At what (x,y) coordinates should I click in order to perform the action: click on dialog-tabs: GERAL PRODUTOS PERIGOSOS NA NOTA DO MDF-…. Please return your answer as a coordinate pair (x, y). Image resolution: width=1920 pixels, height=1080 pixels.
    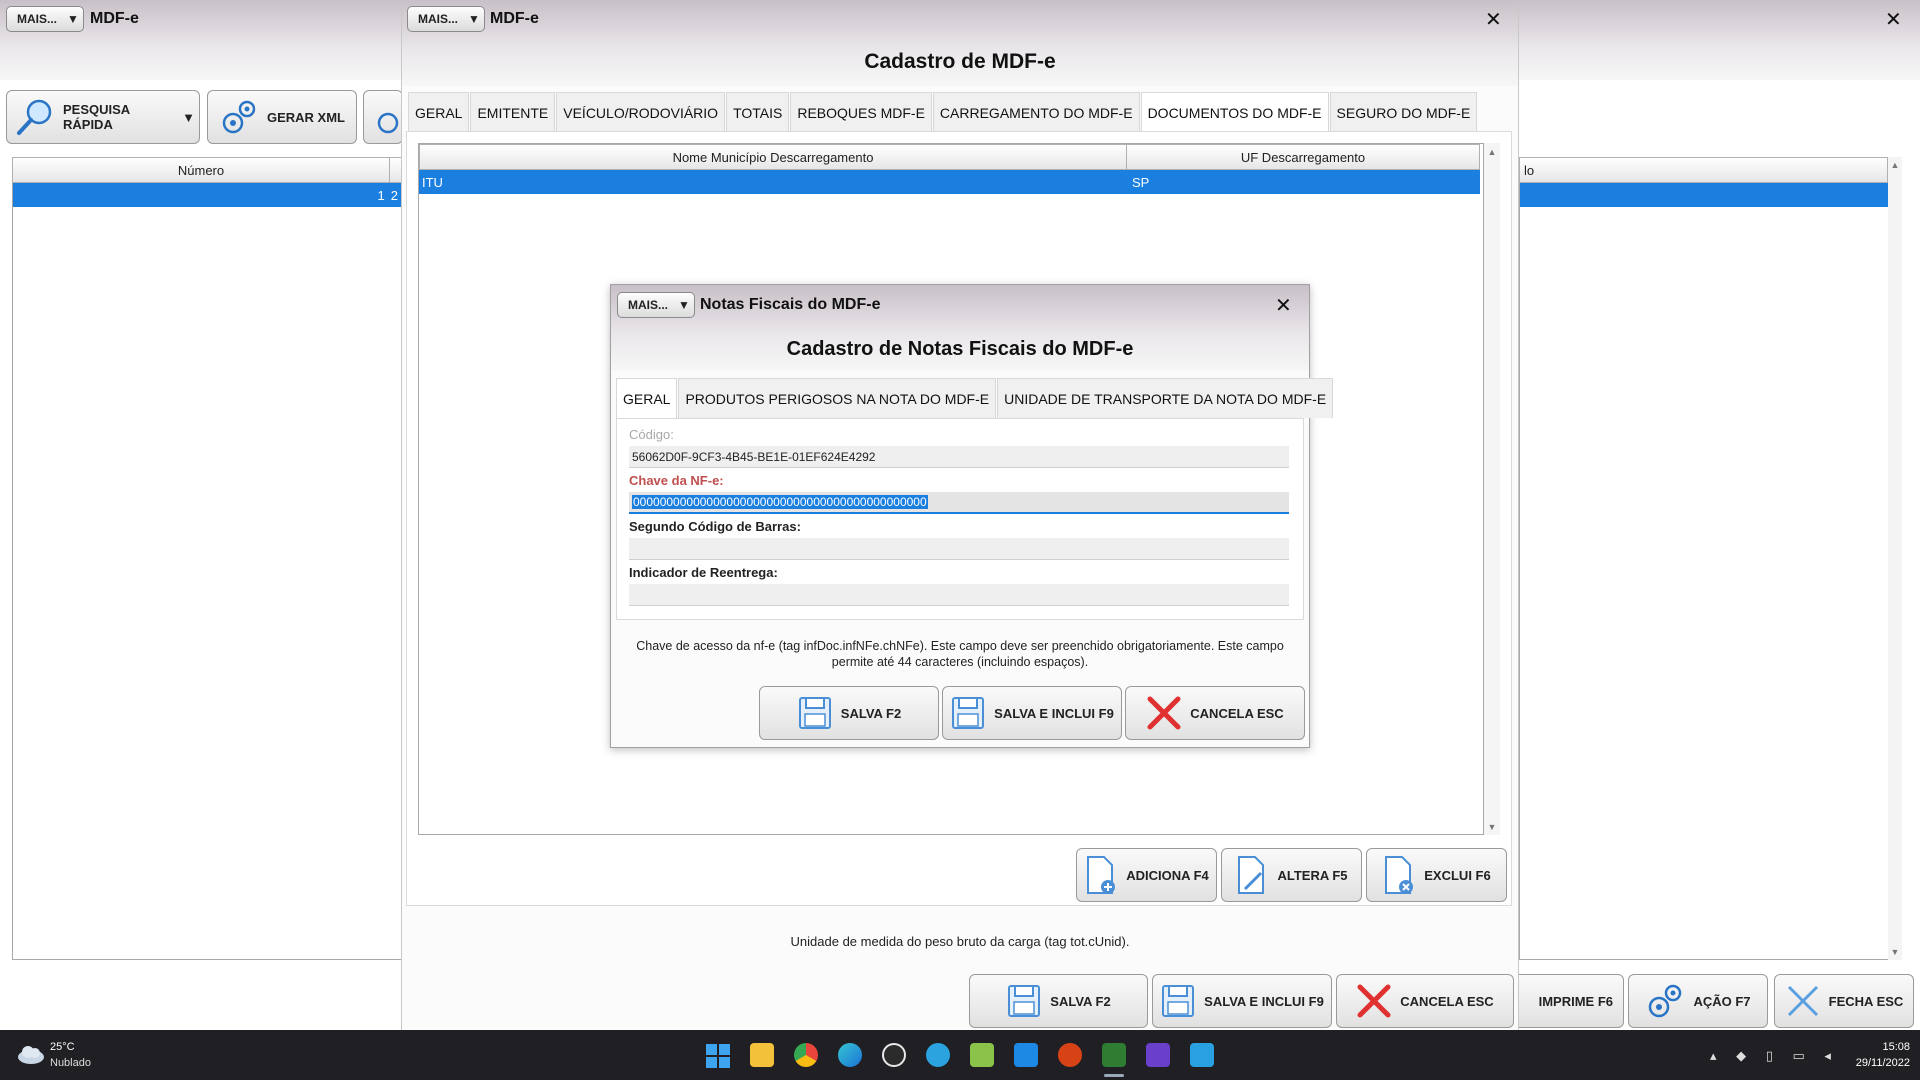
    Looking at the image, I should click on (975, 398).